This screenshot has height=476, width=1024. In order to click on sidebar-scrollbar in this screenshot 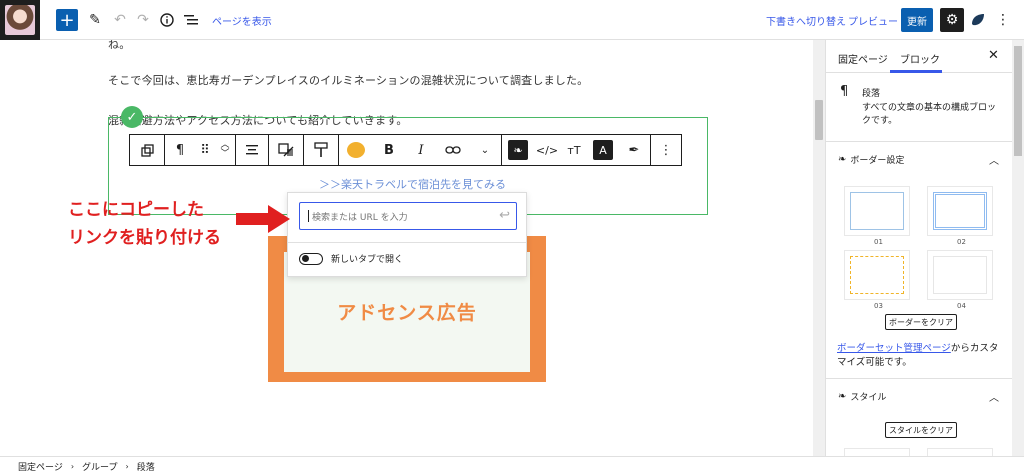, I will do `click(1018, 248)`.